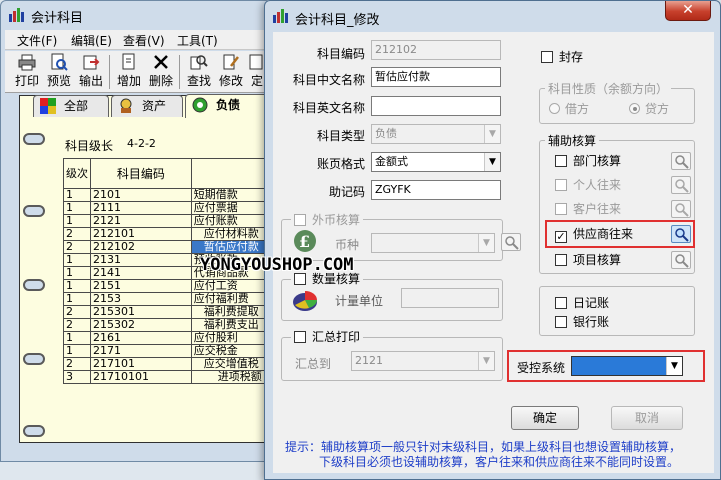  I want to click on supplier-lookup-button, so click(681, 234).